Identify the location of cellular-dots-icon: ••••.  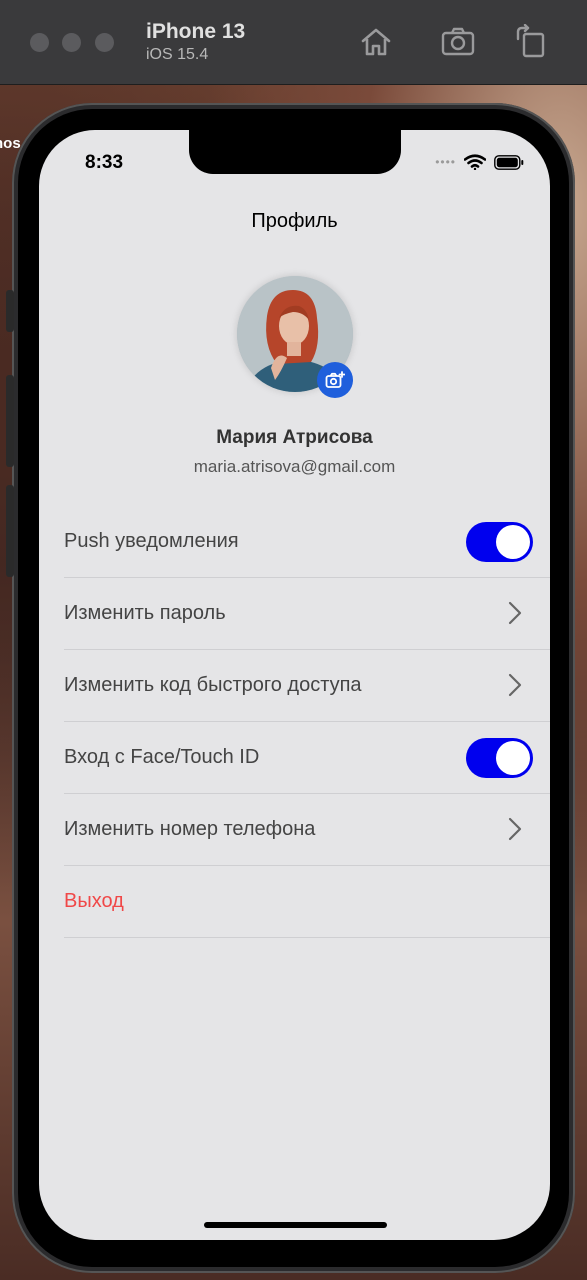
(445, 162).